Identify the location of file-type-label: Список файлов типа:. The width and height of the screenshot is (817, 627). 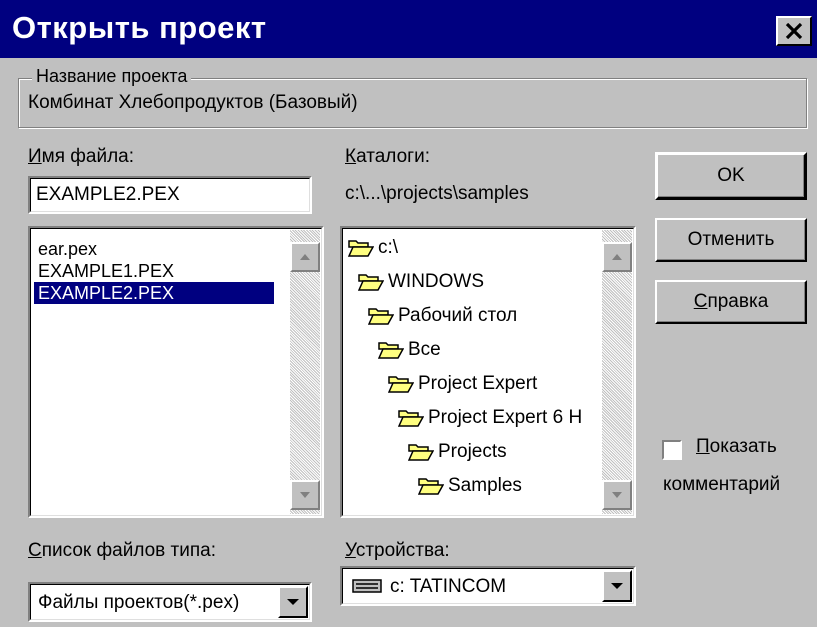
(122, 550).